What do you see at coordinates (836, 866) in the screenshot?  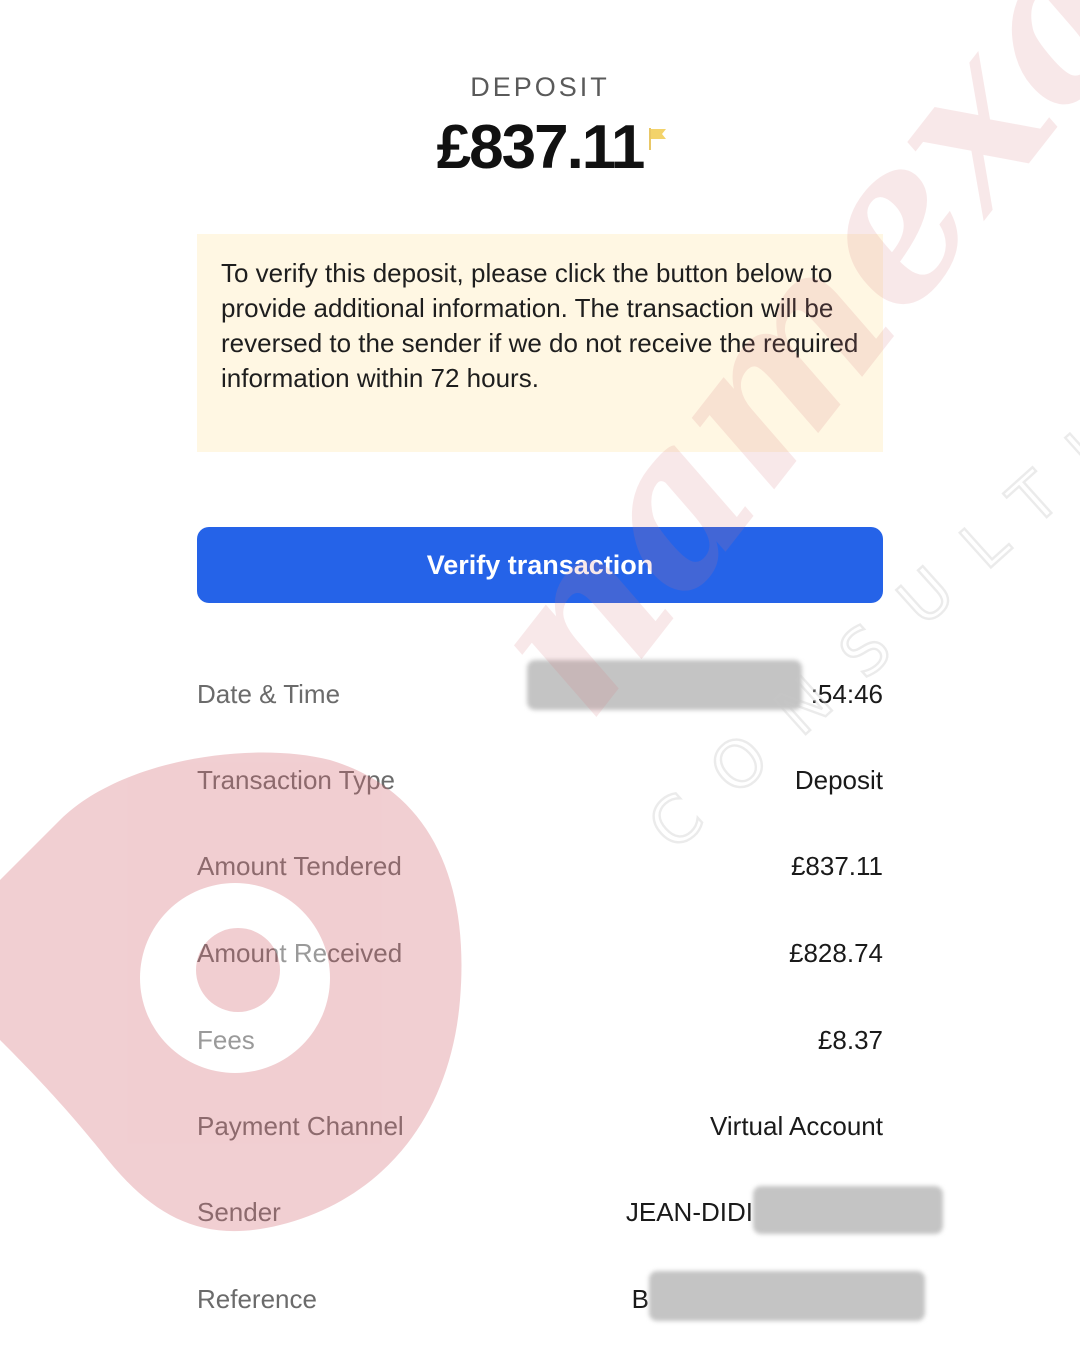 I see `amount-tendered-value: £837.11` at bounding box center [836, 866].